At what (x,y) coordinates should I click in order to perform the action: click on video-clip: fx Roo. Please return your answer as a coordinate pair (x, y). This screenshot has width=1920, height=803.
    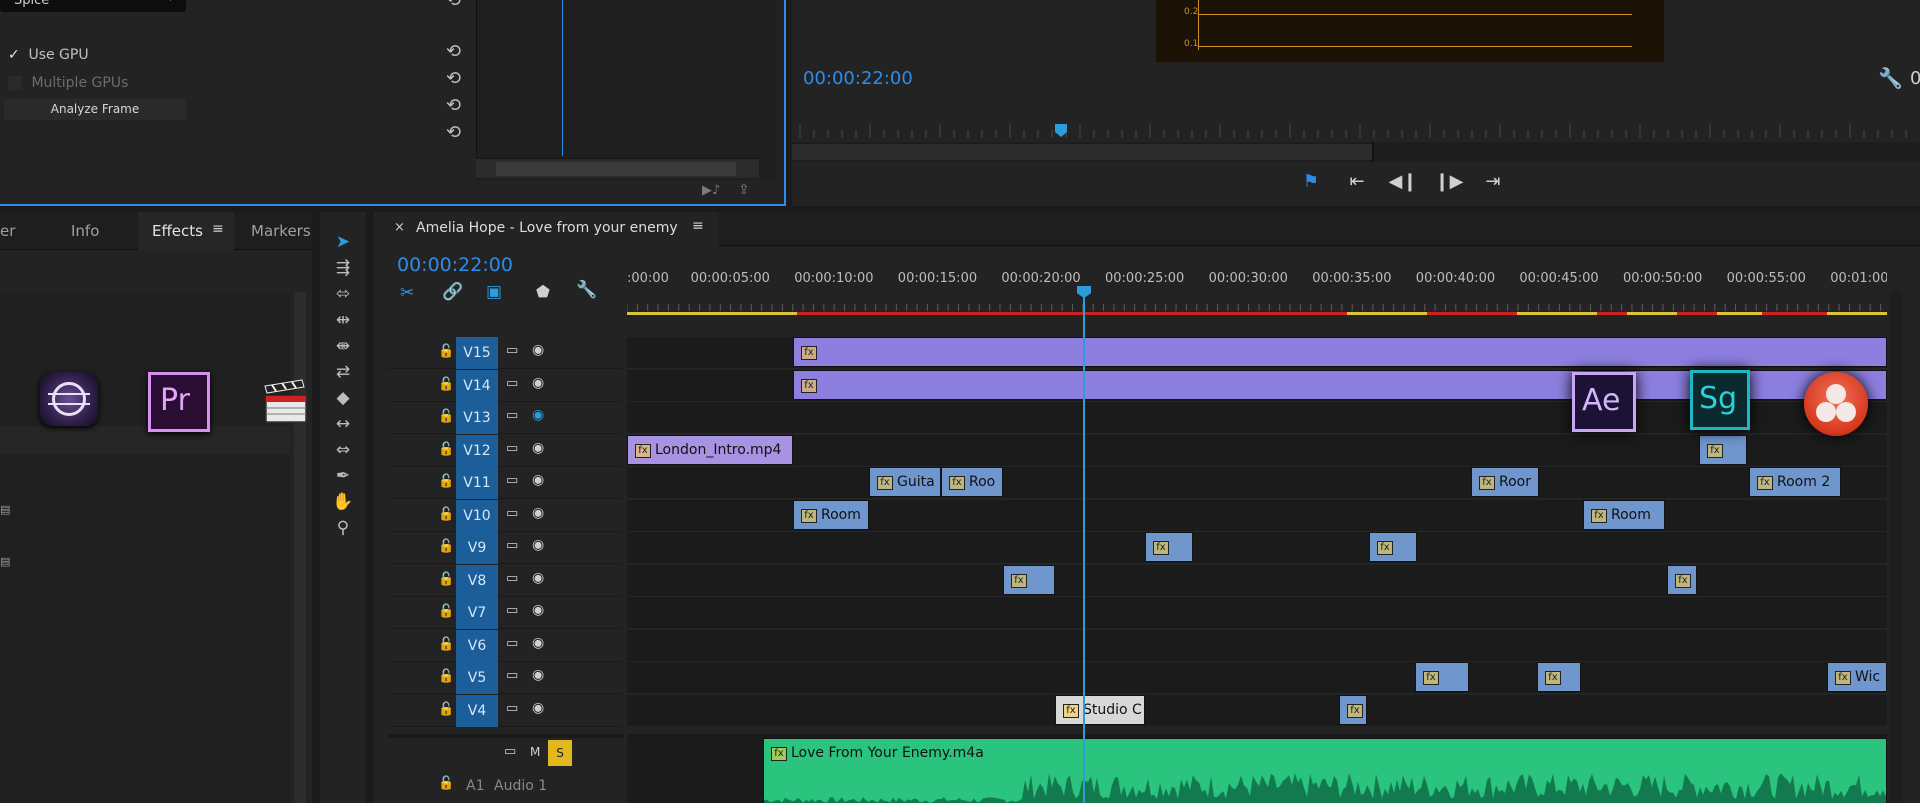
    Looking at the image, I should click on (972, 482).